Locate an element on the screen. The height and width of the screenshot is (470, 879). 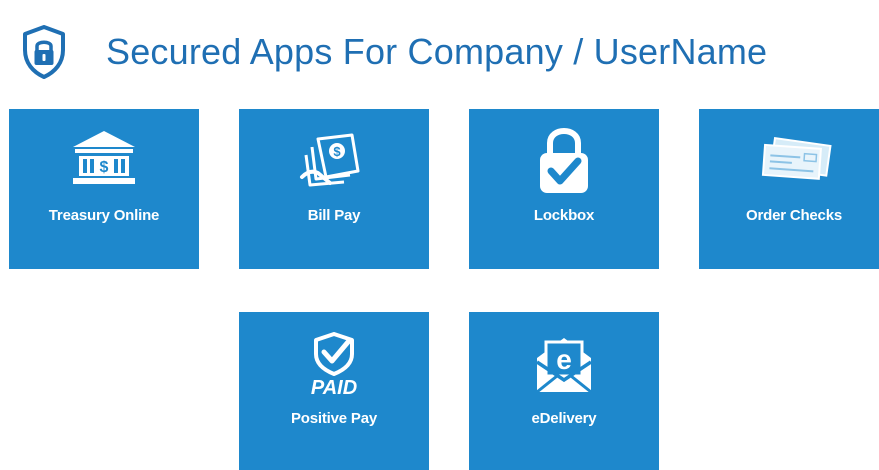
bank-icon: $ is located at coordinates (104, 158).